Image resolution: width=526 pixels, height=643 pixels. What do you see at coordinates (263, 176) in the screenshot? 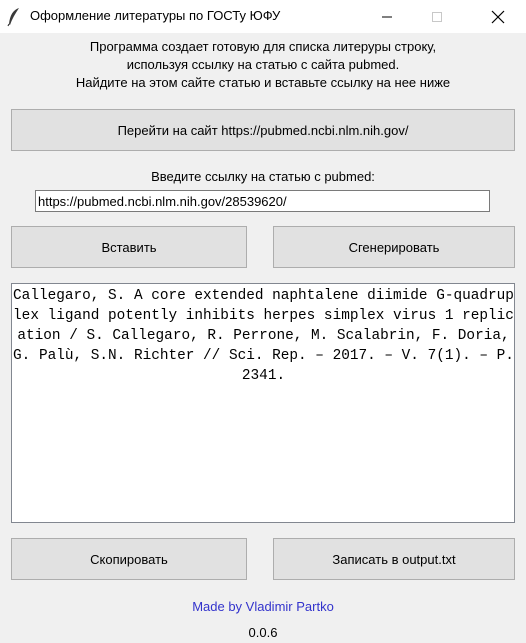
I see `url-label: Введите ссылку на статью с pubmed:` at bounding box center [263, 176].